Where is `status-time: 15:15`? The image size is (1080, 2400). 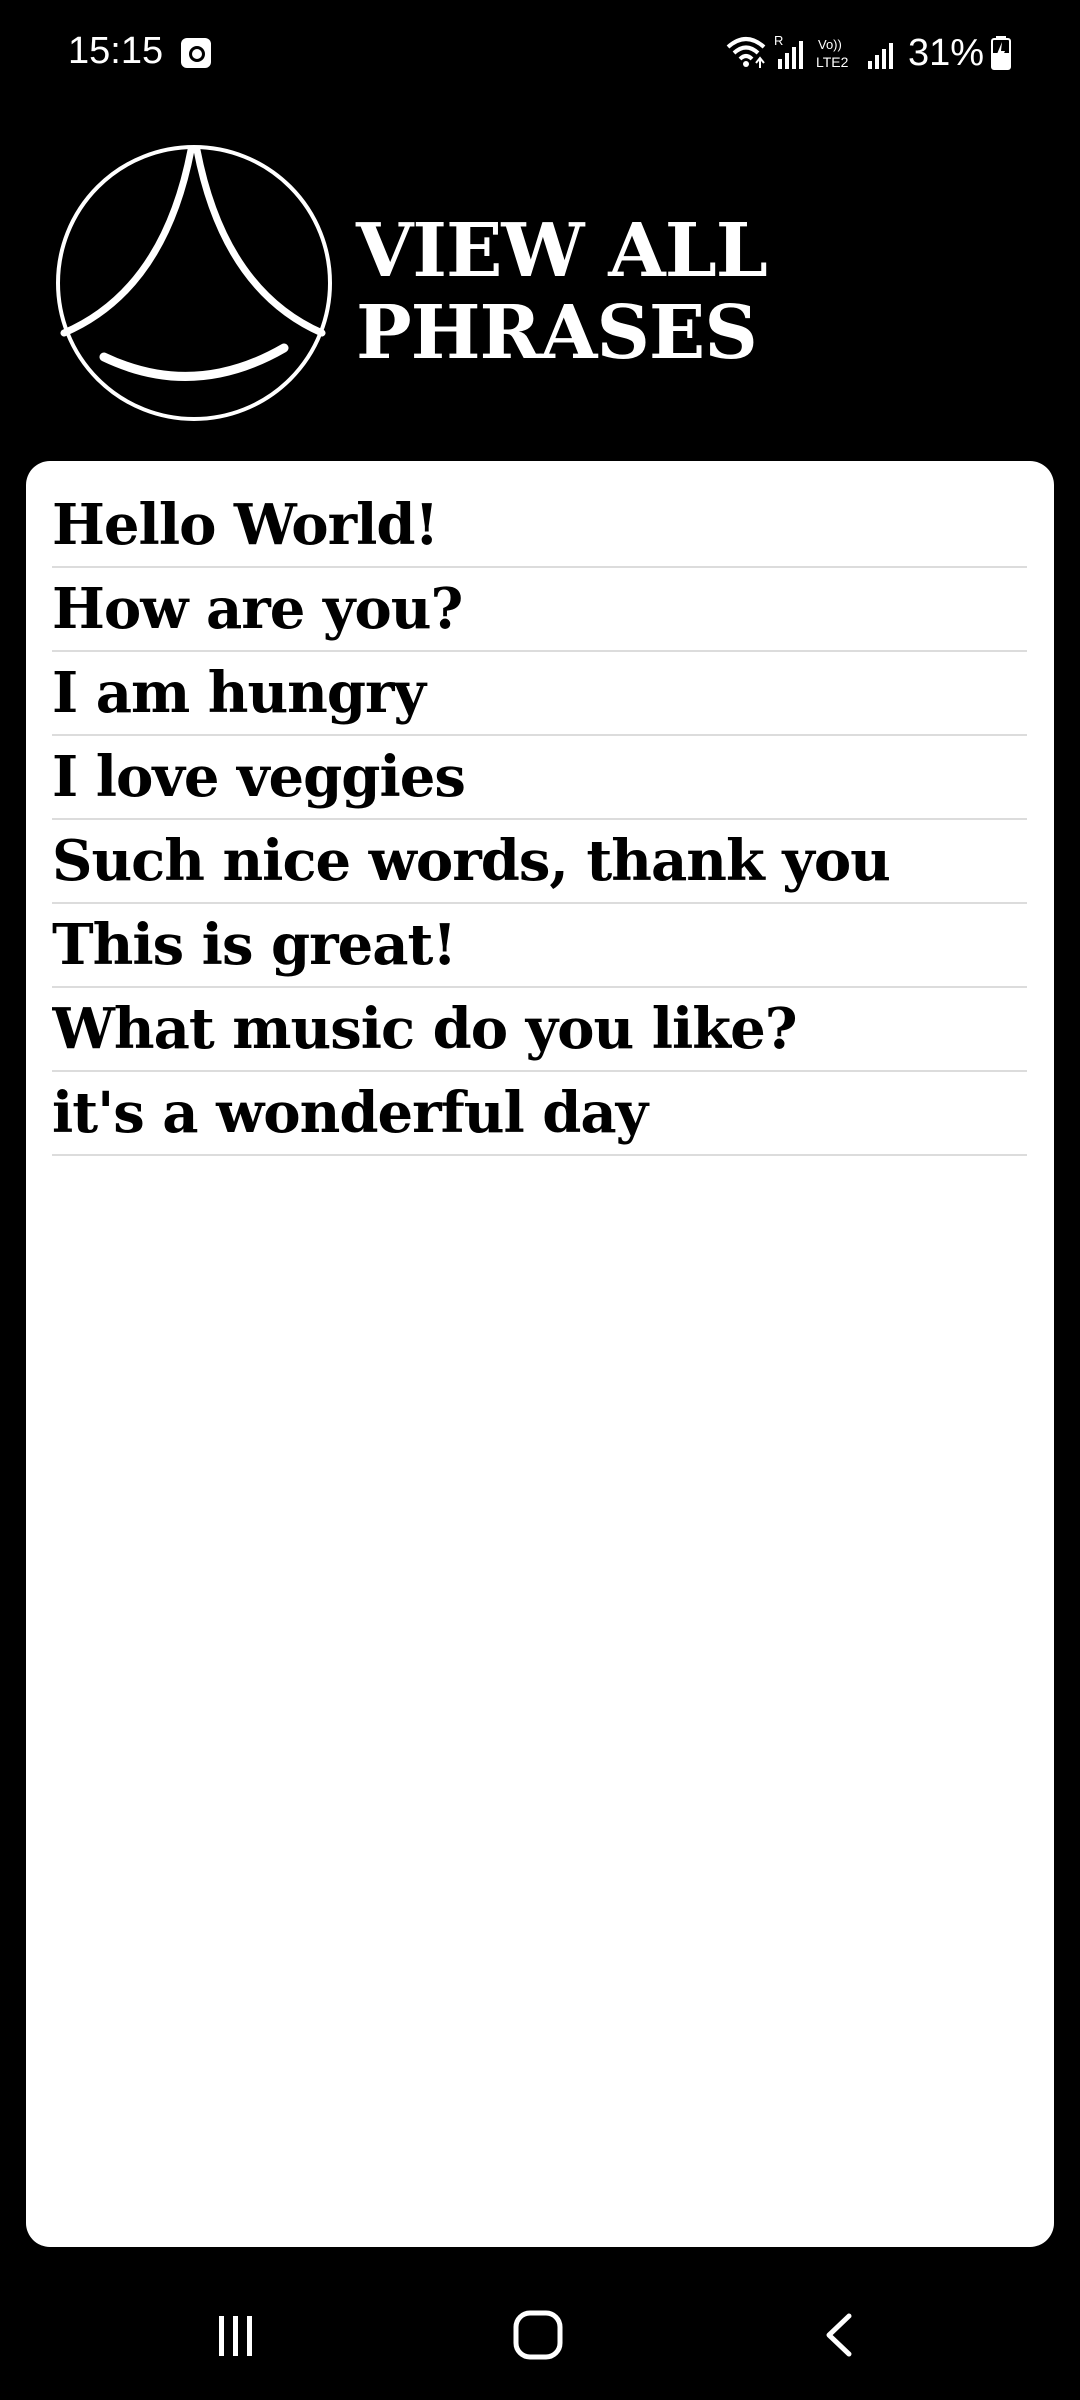
status-time: 15:15 is located at coordinates (116, 51).